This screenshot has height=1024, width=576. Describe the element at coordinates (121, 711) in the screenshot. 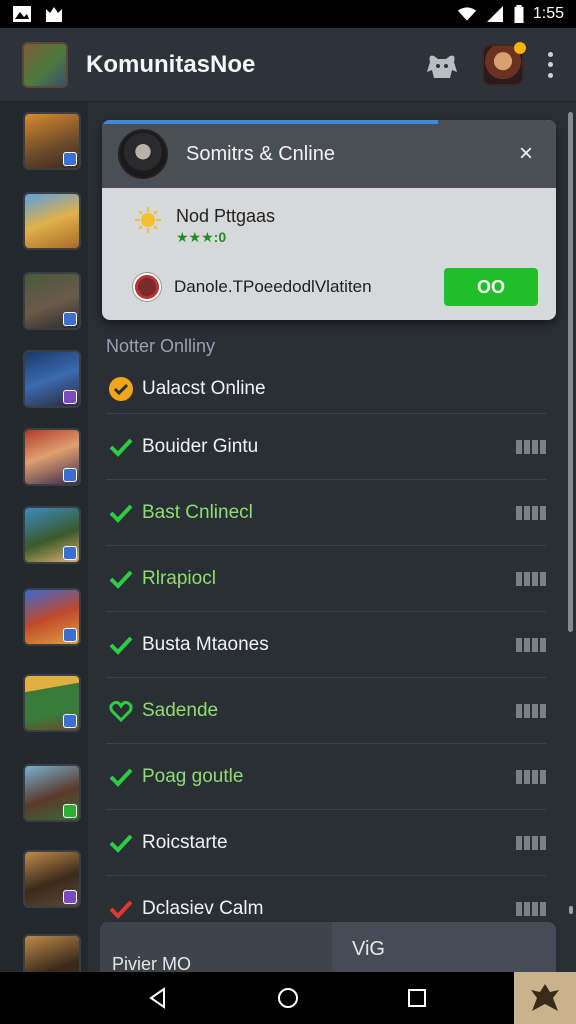

I see `heart-icon` at that location.